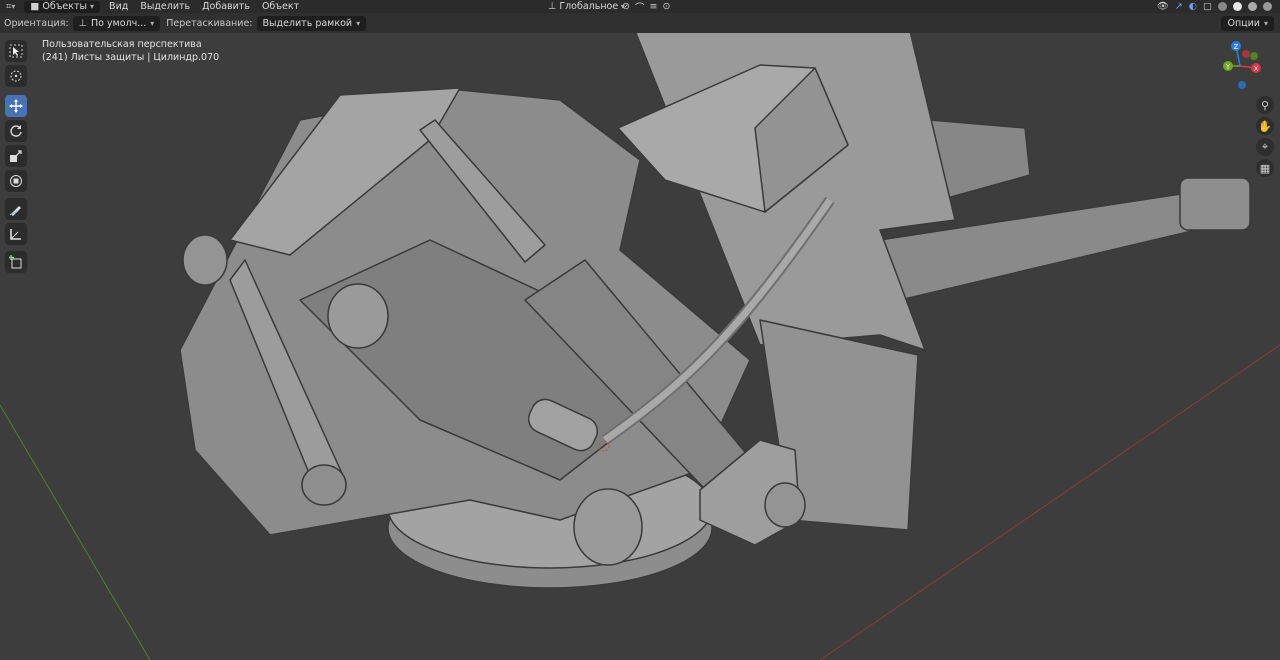 This screenshot has height=660, width=1280. I want to click on visibility-icon: 👁, so click(1163, 6).